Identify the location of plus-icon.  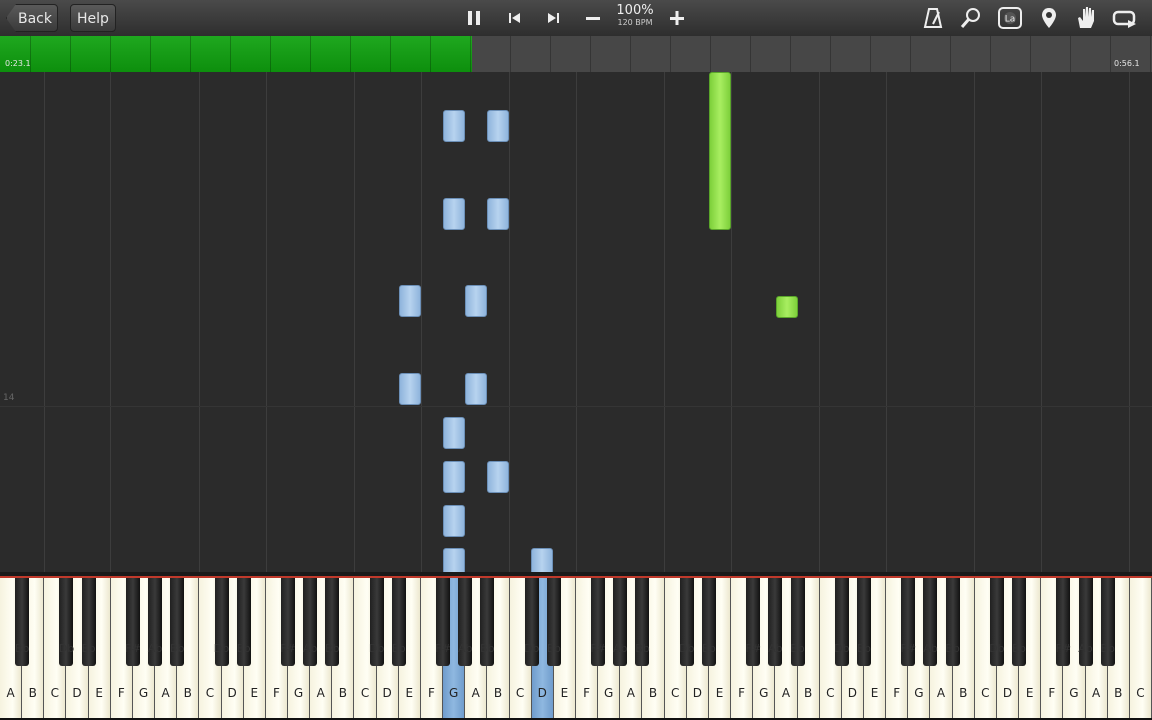
(677, 18).